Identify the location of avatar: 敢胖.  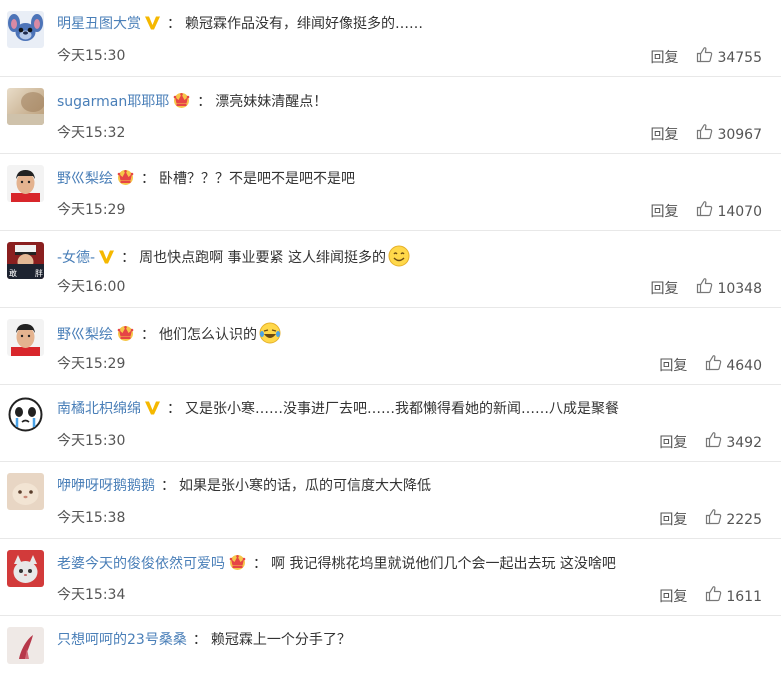
(25, 260).